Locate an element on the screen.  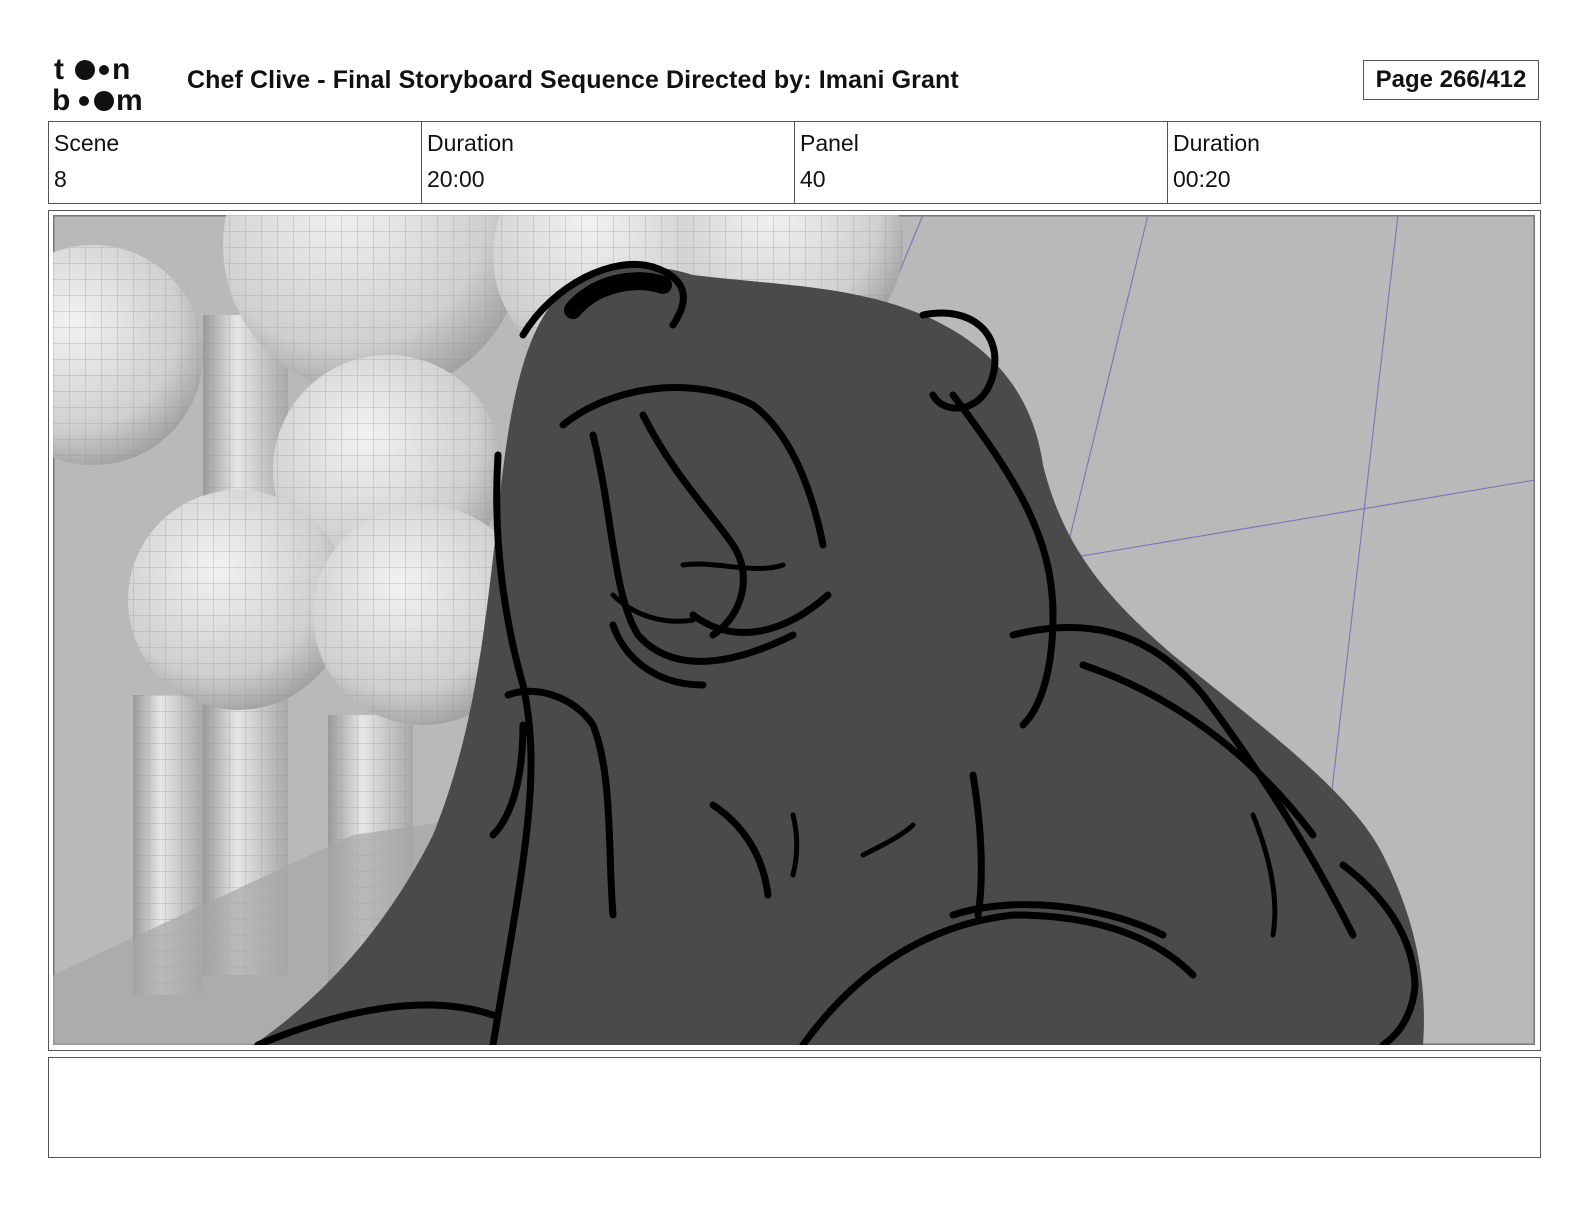
panel-duration-cell: Duration 00:20 is located at coordinates (1354, 162).